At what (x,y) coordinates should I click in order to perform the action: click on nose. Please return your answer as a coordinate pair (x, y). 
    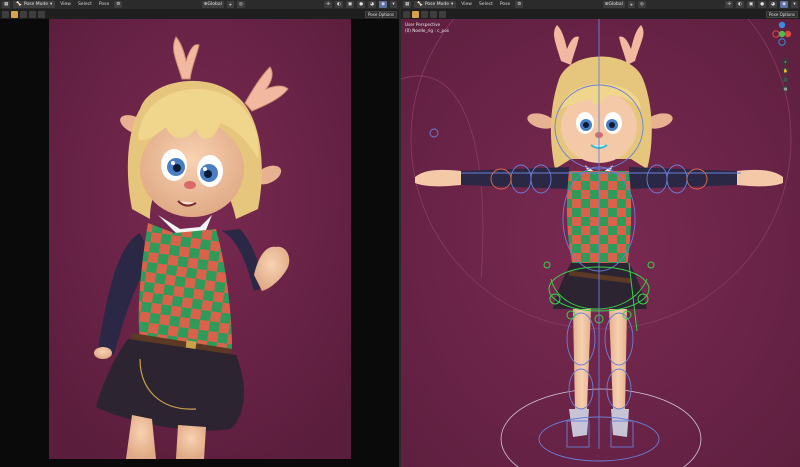
    Looking at the image, I should click on (190, 185).